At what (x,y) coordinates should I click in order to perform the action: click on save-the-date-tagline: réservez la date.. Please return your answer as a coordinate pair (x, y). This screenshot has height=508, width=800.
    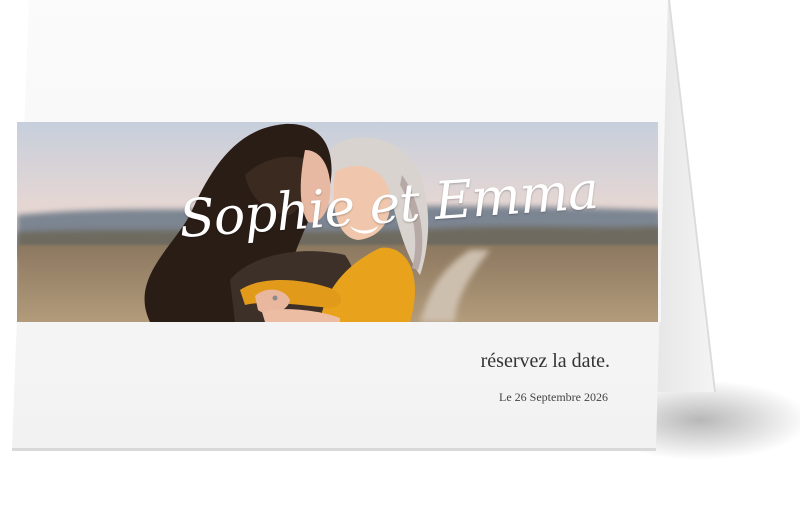
    Looking at the image, I should click on (545, 361).